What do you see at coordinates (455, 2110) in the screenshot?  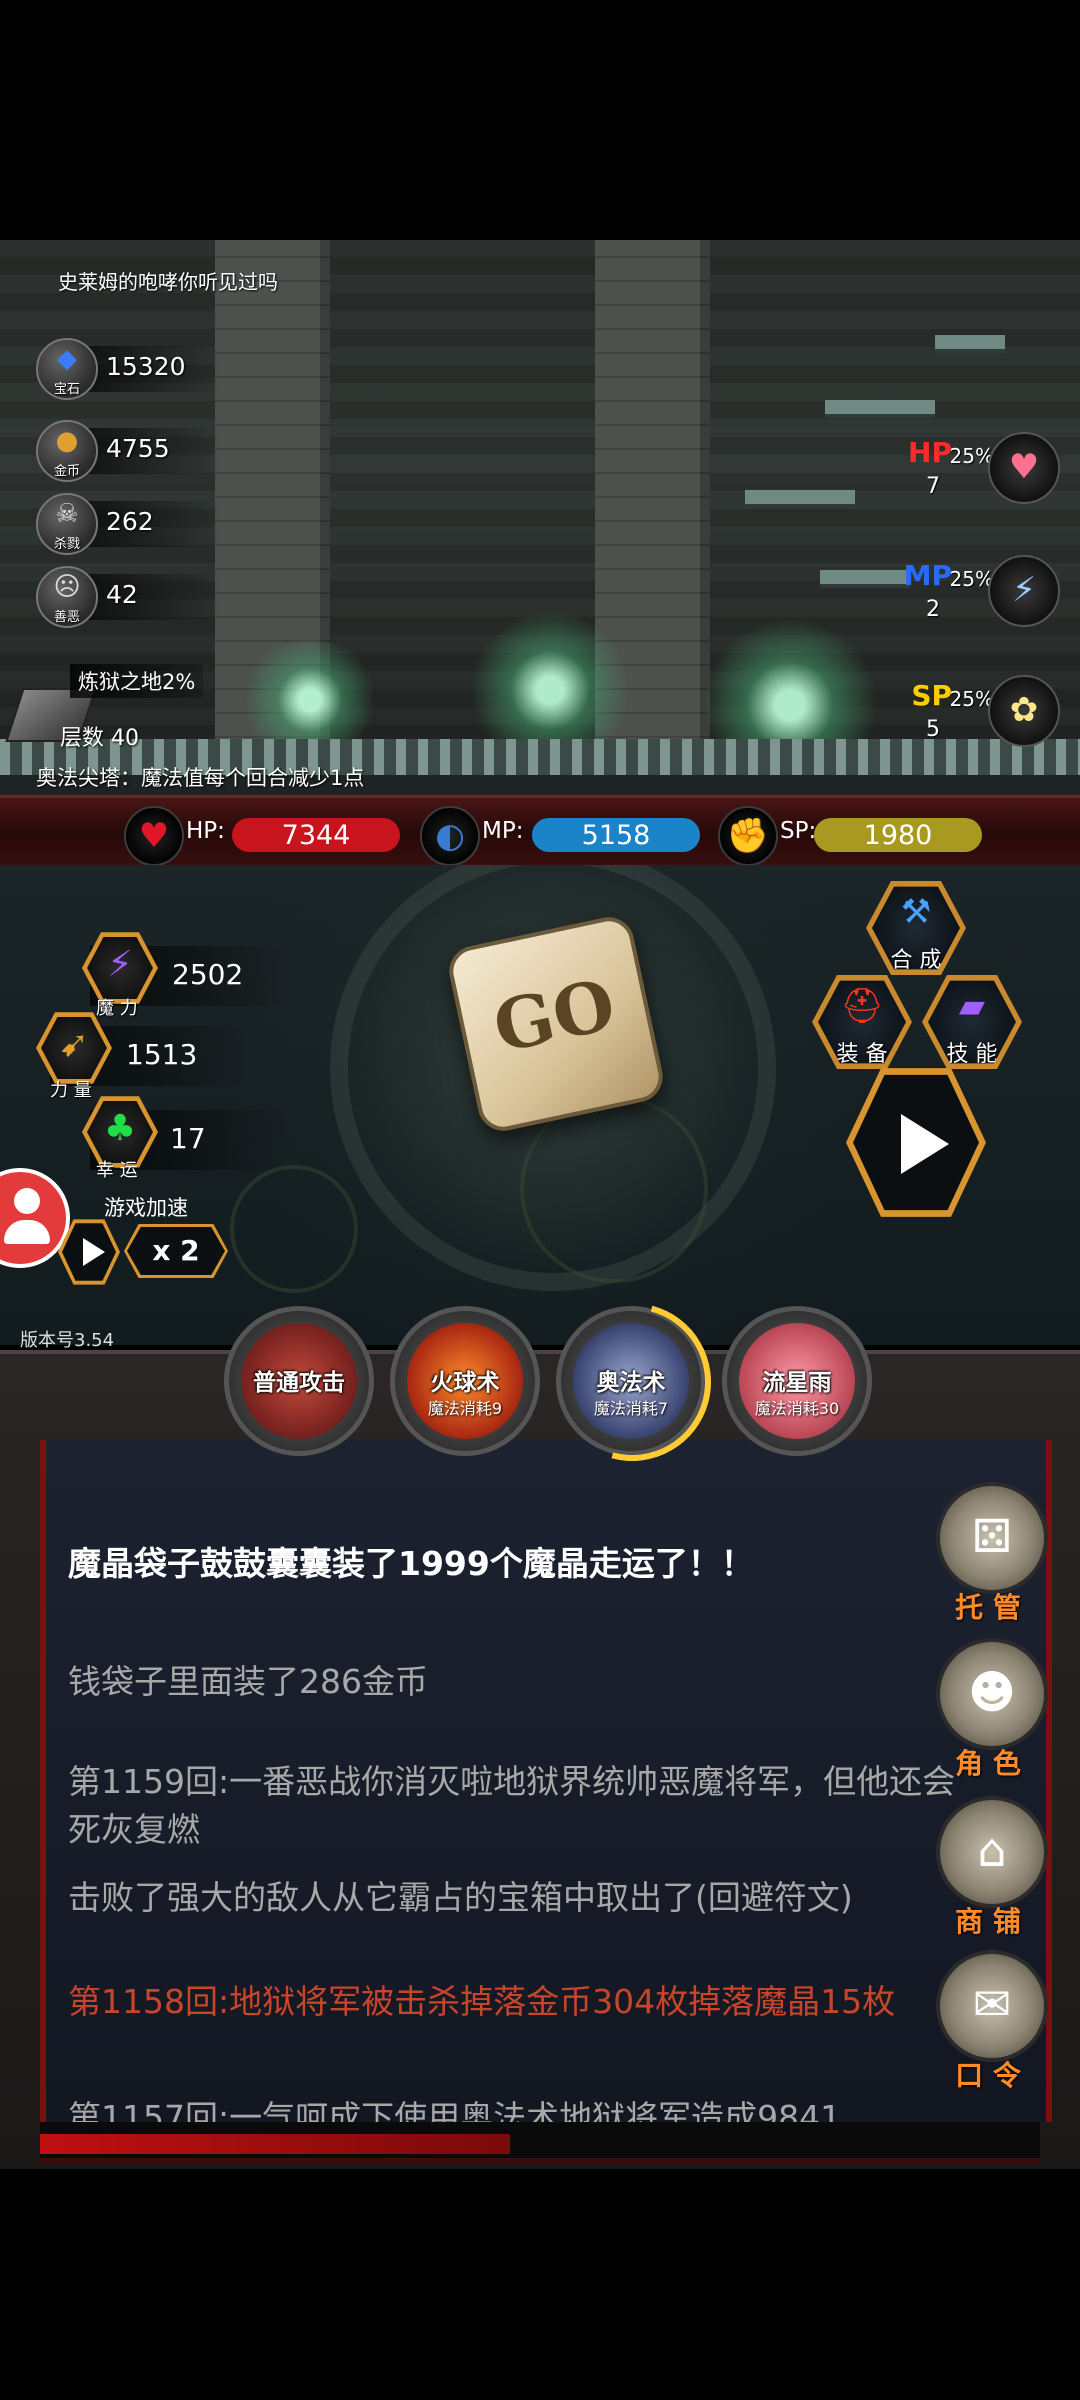 I see `log-entry: 第1157回:一气呵成下使用奥法术地狱将军造成9841` at bounding box center [455, 2110].